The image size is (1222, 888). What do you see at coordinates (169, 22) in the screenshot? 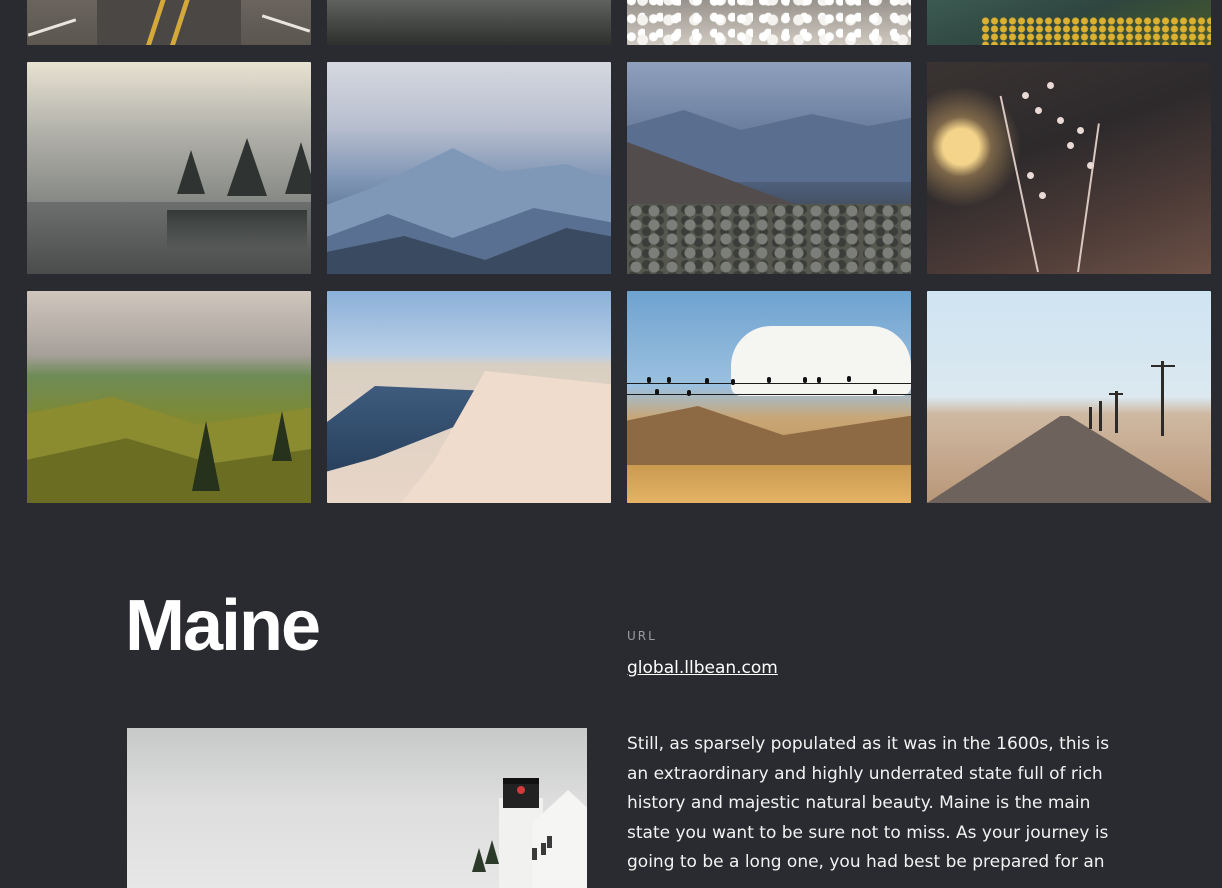
I see `road-image-top` at bounding box center [169, 22].